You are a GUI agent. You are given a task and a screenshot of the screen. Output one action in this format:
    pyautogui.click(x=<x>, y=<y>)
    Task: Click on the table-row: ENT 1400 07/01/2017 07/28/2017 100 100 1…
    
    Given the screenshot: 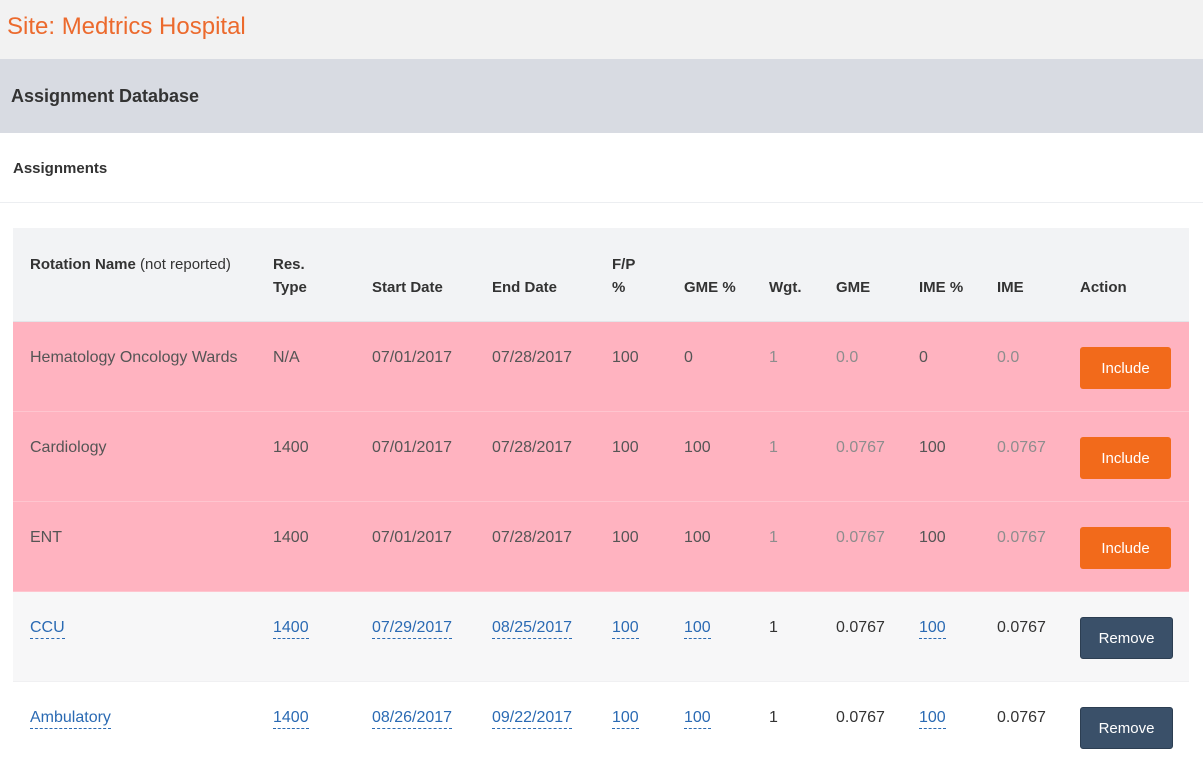 What is the action you would take?
    pyautogui.click(x=601, y=547)
    